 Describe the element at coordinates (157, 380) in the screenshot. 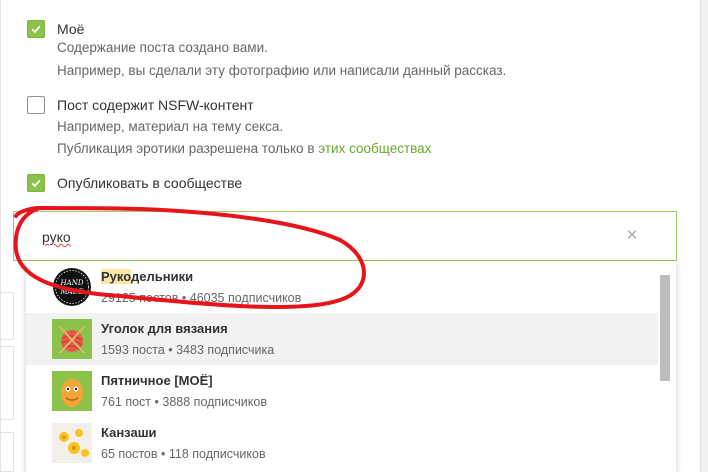

I see `suggestion-name: Пятничное [МОЁ]` at that location.